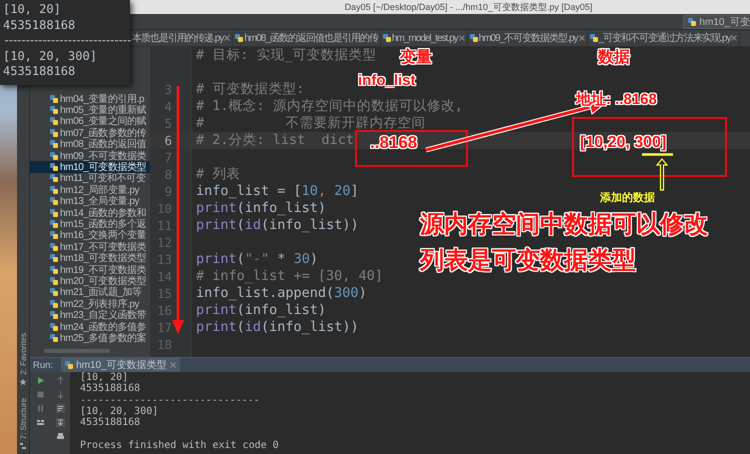 The height and width of the screenshot is (454, 750). Describe the element at coordinates (23, 446) in the screenshot. I see `structure-icon` at that location.